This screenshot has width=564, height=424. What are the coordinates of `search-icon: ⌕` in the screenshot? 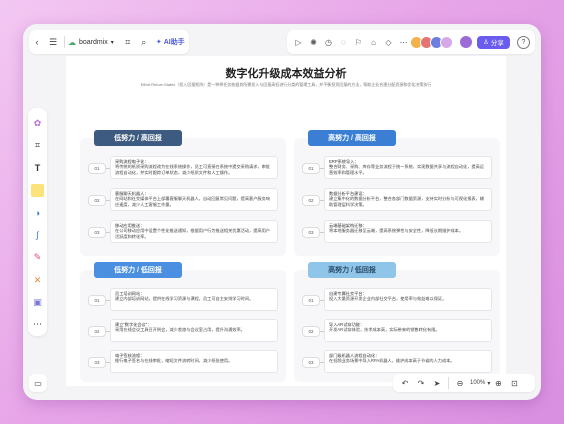 It's located at (144, 42).